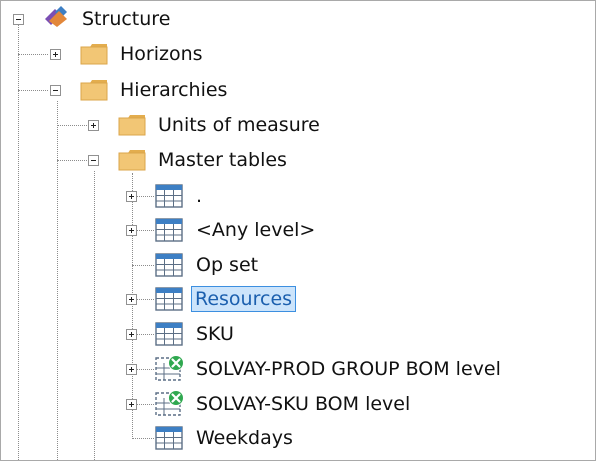  Describe the element at coordinates (72, 125) in the screenshot. I see `tree-guide-units` at that location.